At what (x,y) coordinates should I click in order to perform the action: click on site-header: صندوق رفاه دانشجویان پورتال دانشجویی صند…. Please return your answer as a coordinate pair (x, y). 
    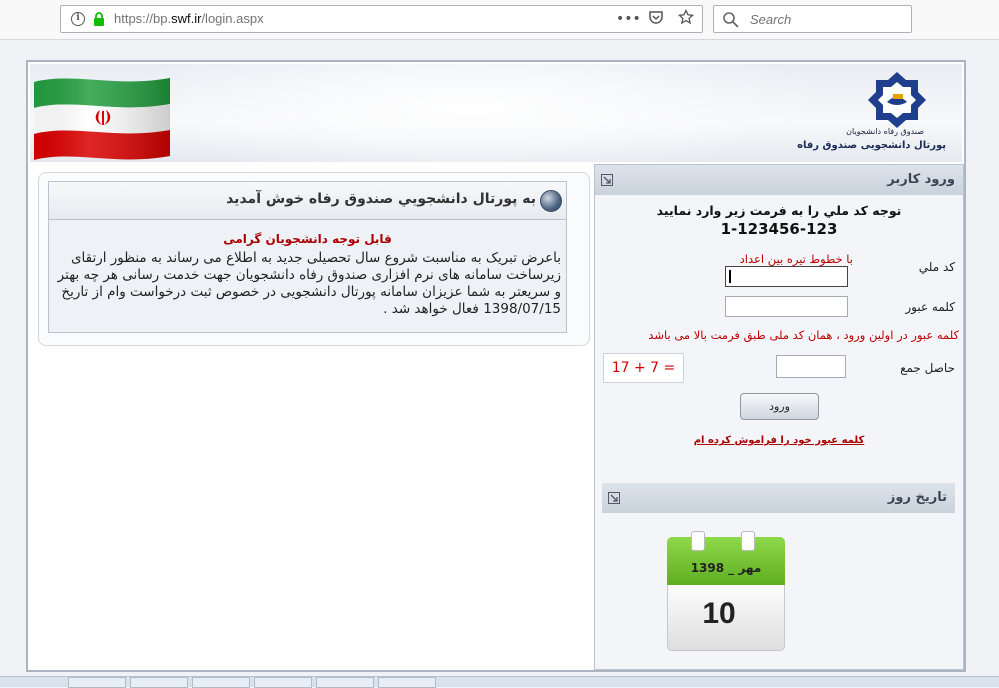
    Looking at the image, I should click on (496, 113).